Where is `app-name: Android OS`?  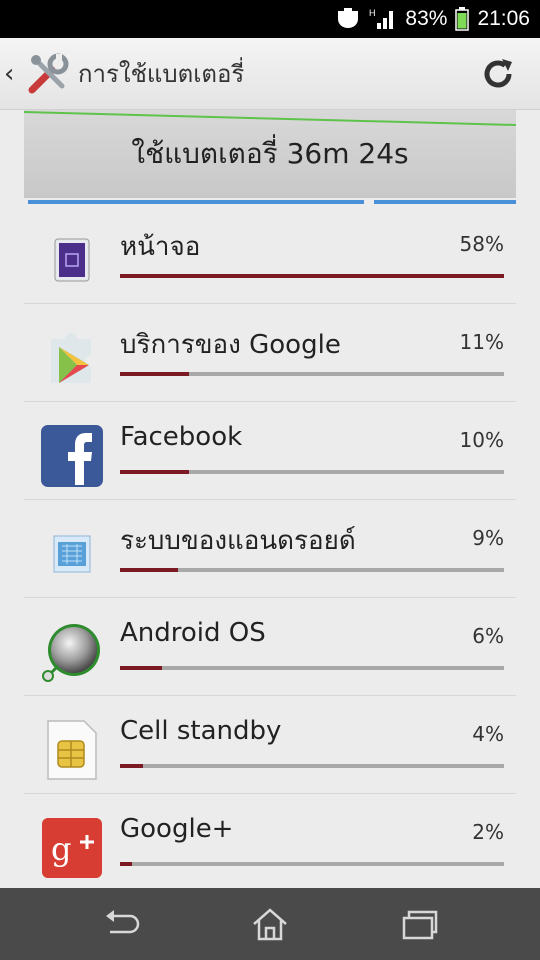 app-name: Android OS is located at coordinates (193, 633).